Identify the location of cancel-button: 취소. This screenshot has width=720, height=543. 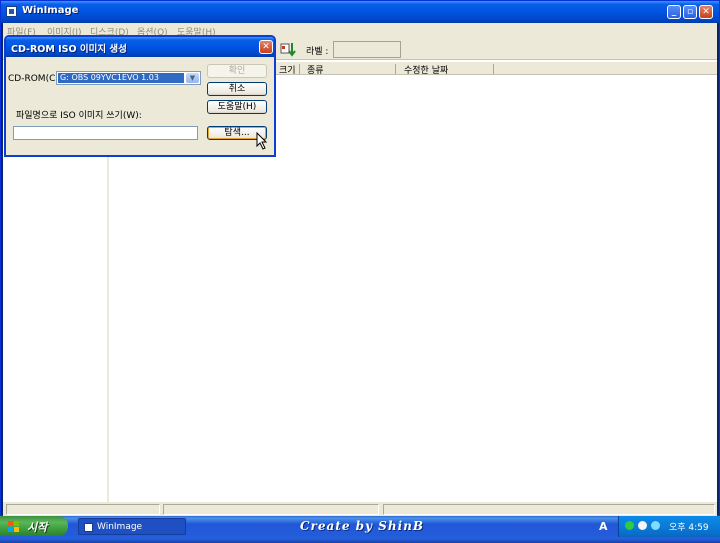
(237, 89).